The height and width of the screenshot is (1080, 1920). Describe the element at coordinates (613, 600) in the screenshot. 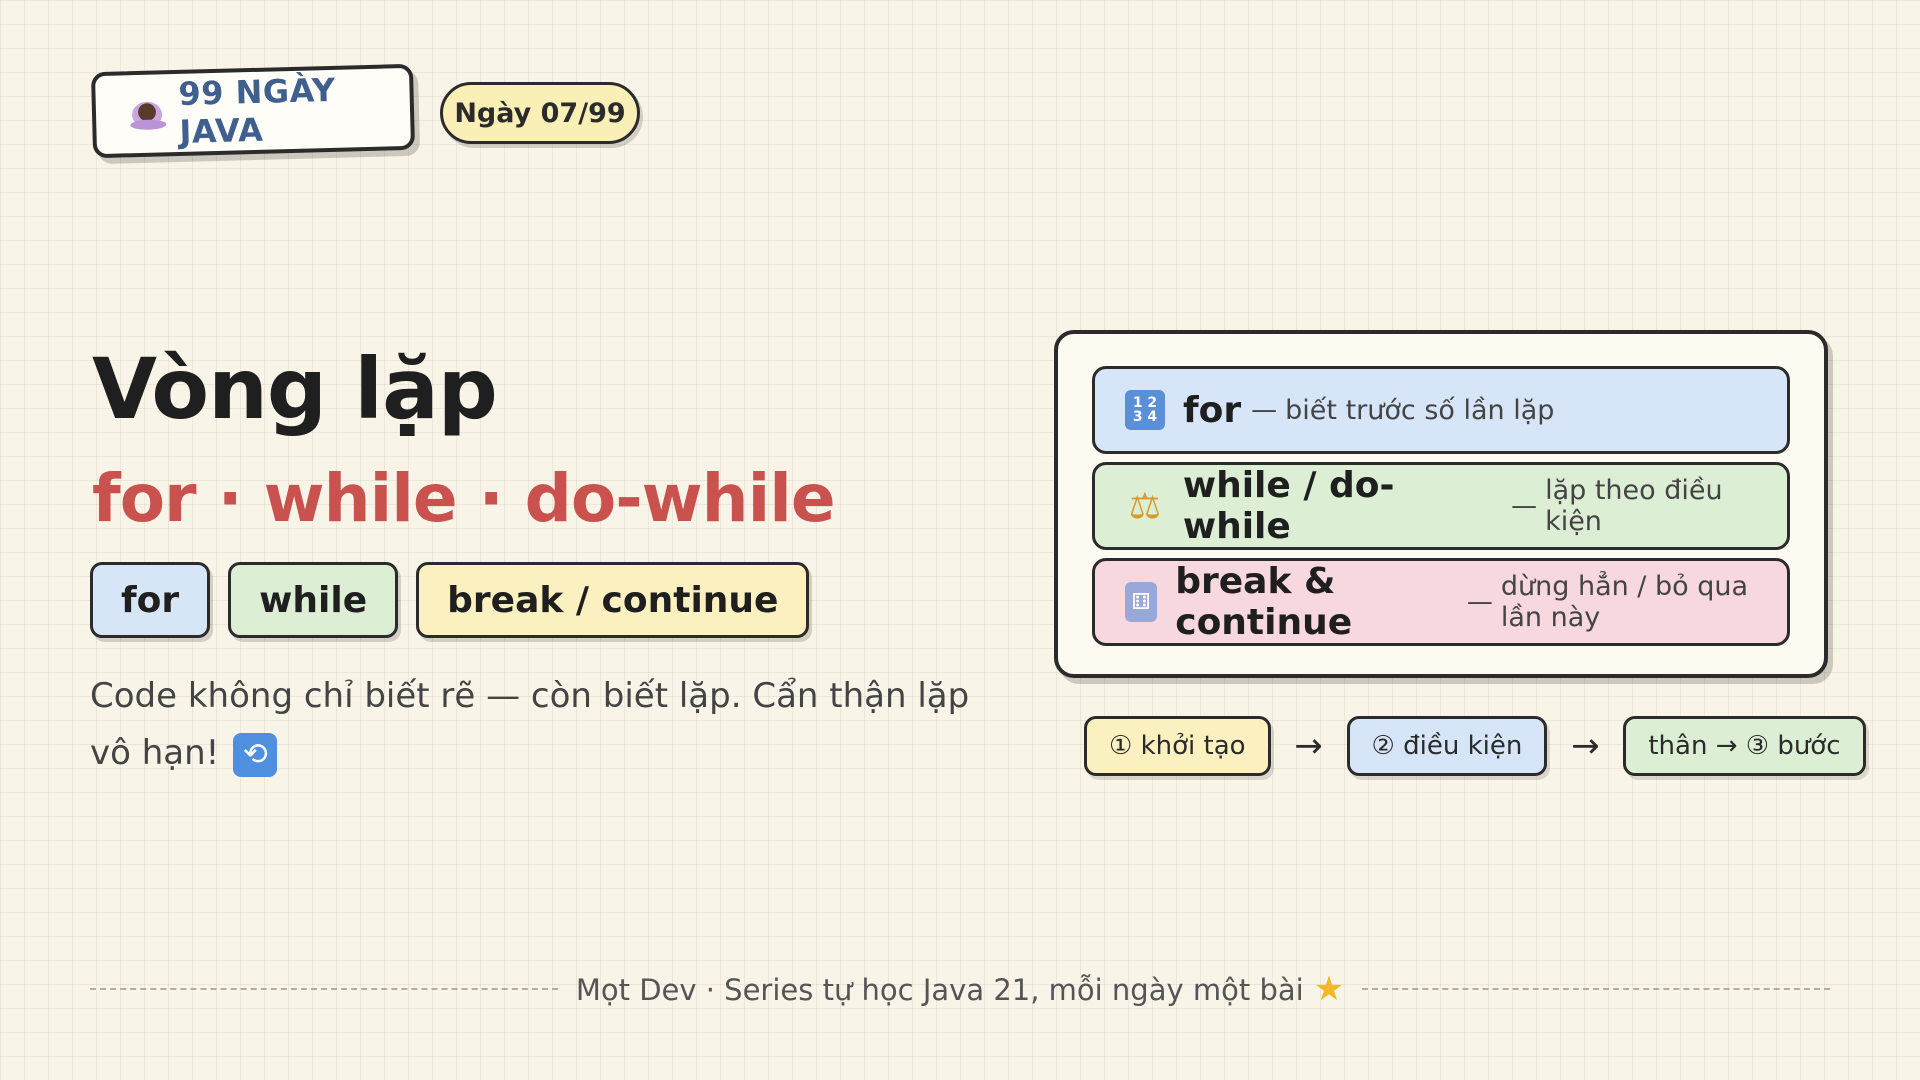

I see `chip-break-continue: break / continue` at that location.